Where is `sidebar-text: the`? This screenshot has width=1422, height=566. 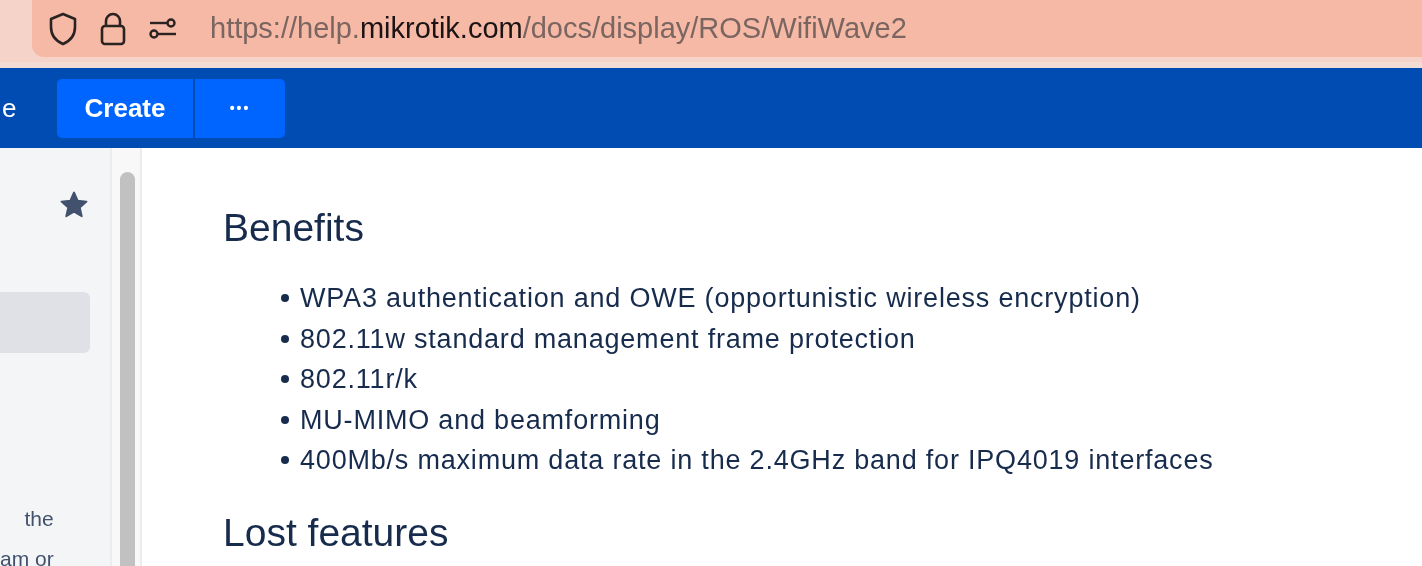
sidebar-text: the is located at coordinates (38, 519).